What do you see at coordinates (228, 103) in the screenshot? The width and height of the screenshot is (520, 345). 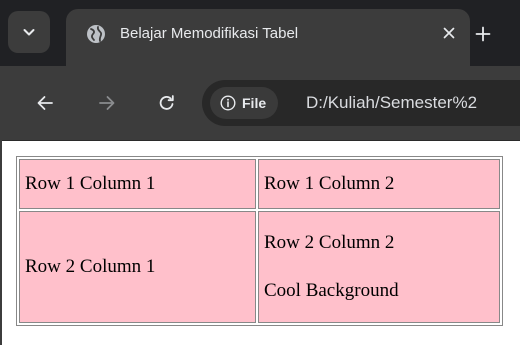 I see `info-icon` at bounding box center [228, 103].